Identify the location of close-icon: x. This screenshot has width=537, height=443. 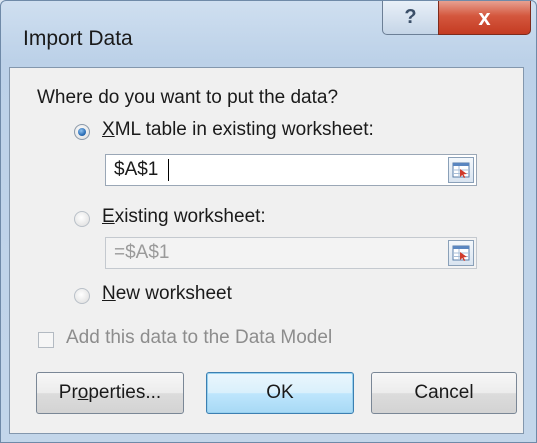
(484, 17).